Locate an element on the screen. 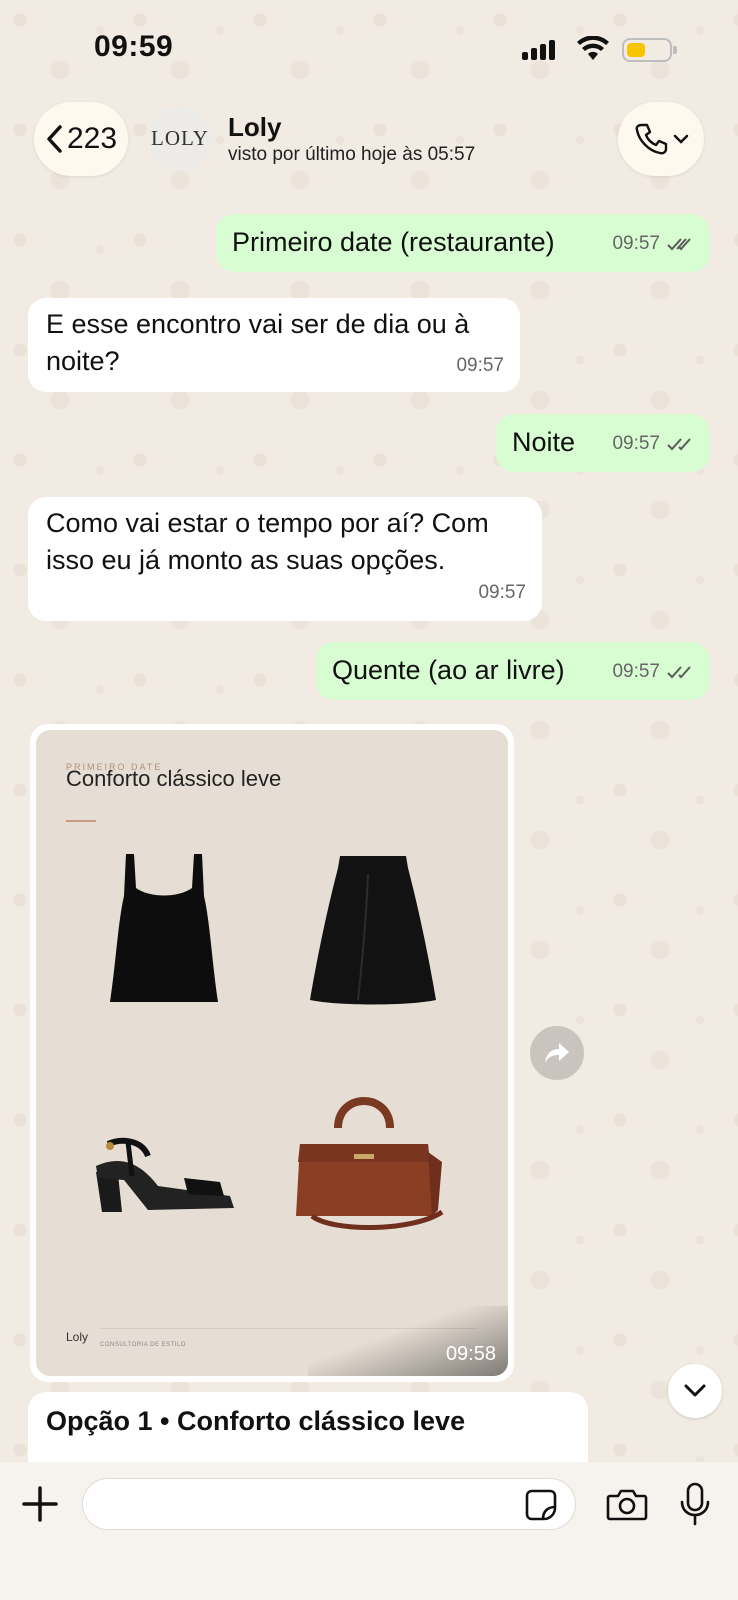  contact-avatar: LOLY is located at coordinates (180, 138).